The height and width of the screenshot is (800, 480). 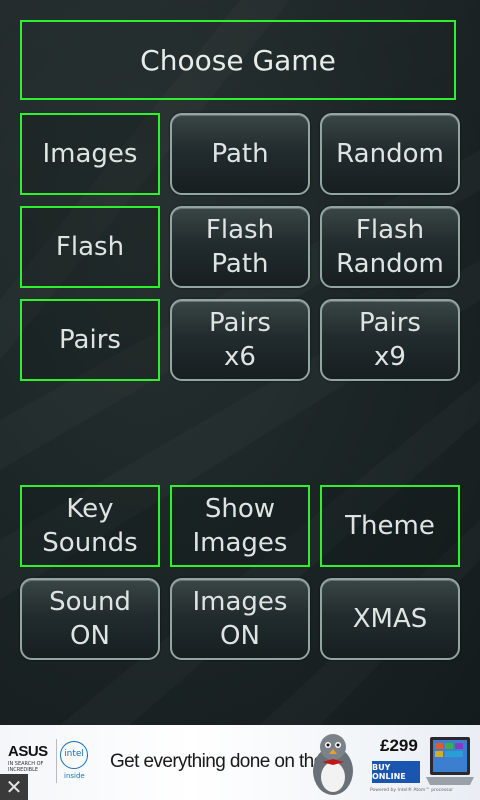 I want to click on mode-path-button: Path, so click(x=240, y=154).